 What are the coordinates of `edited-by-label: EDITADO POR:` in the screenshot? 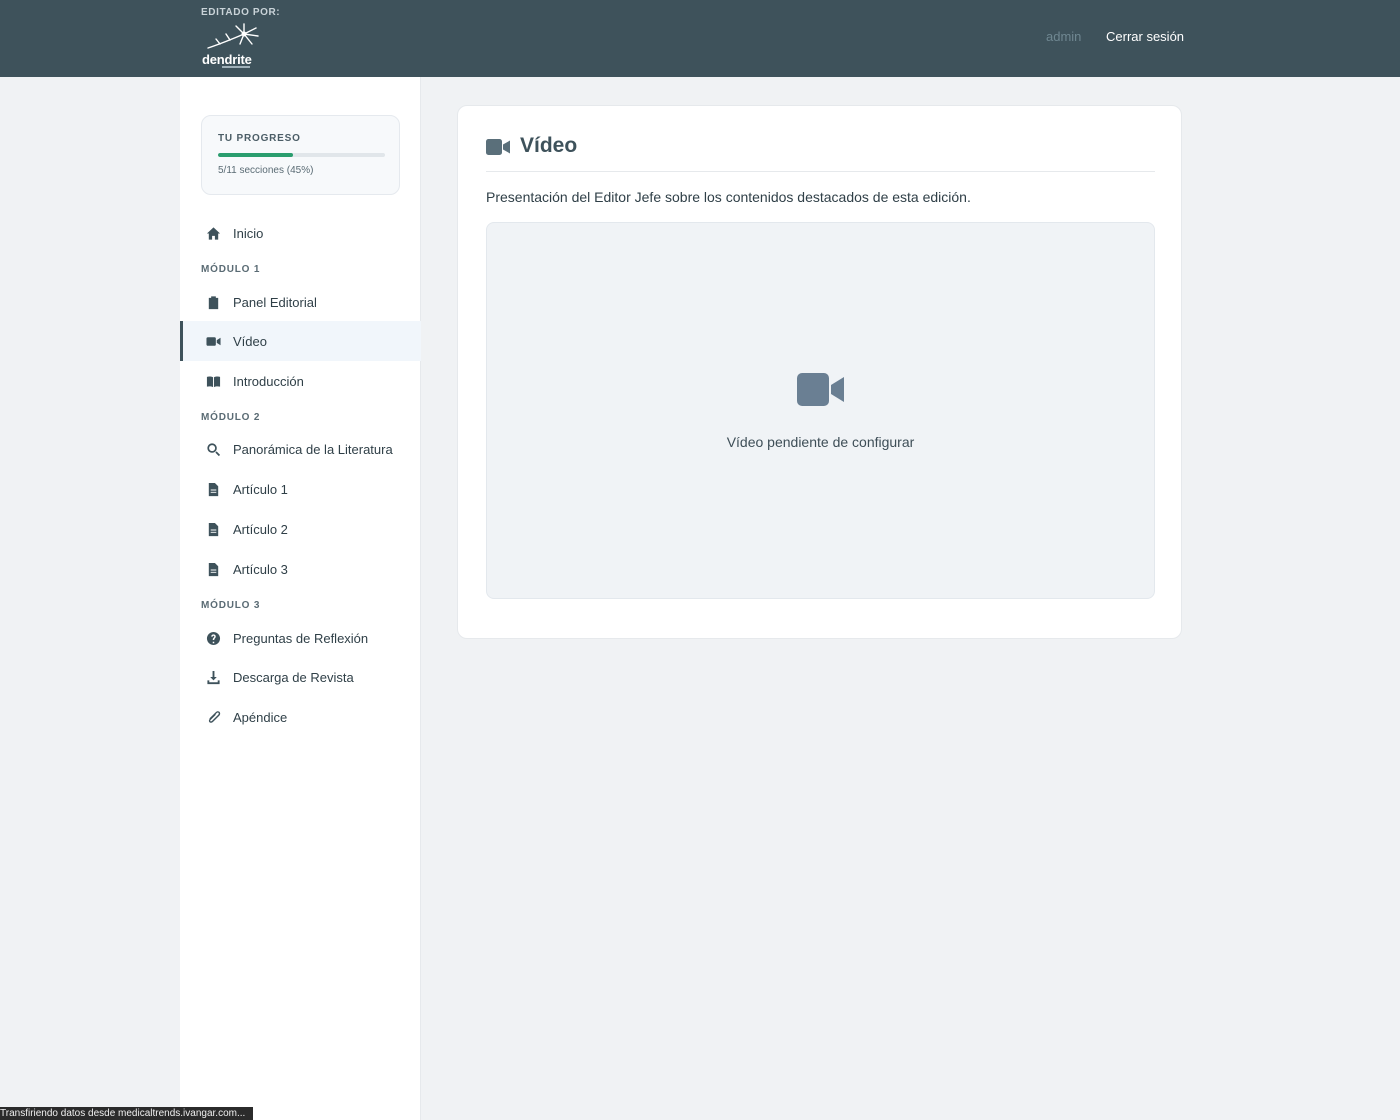 It's located at (241, 12).